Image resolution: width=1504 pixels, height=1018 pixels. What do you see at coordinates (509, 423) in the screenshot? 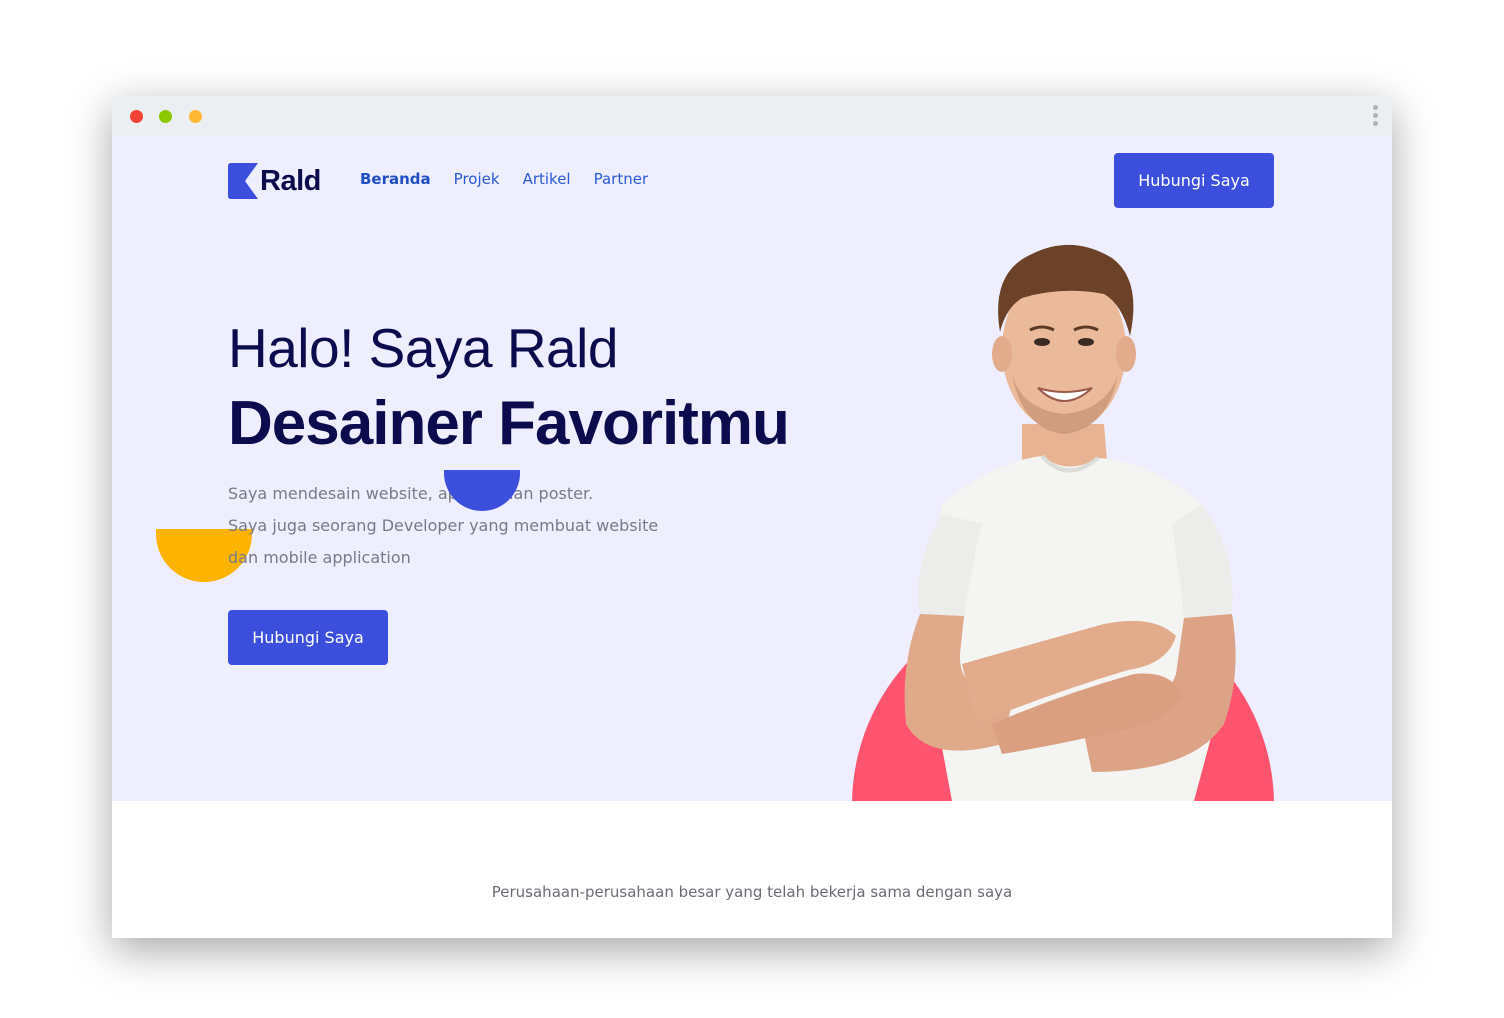
I see `hero-headline: Desainer Favoritmu` at bounding box center [509, 423].